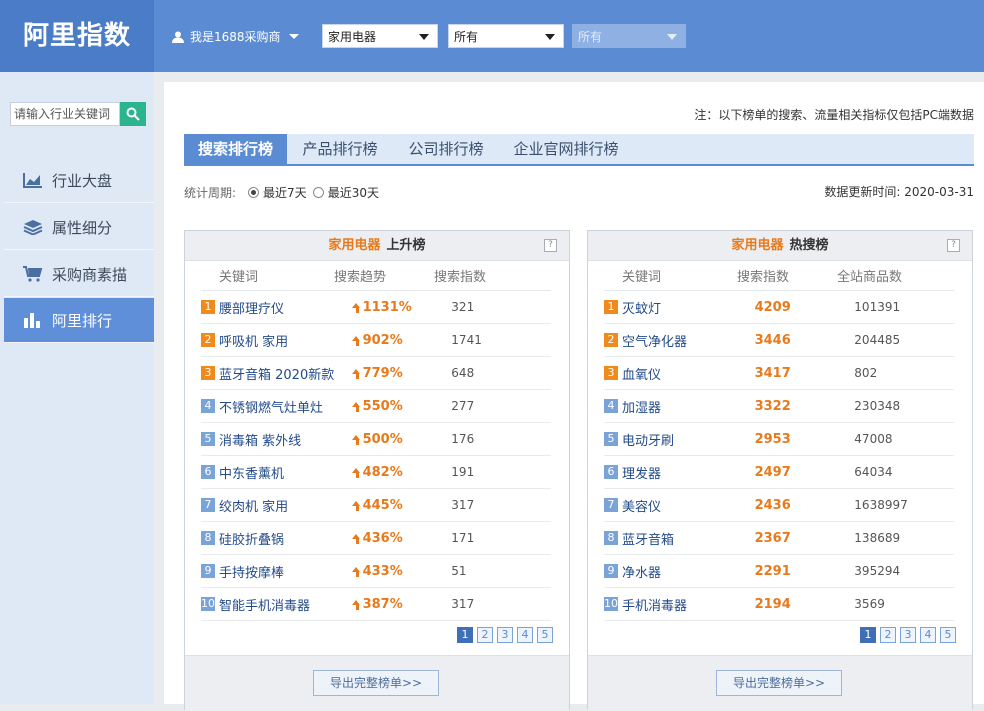  I want to click on keyword-link: 绞肉机 家用, so click(285, 505).